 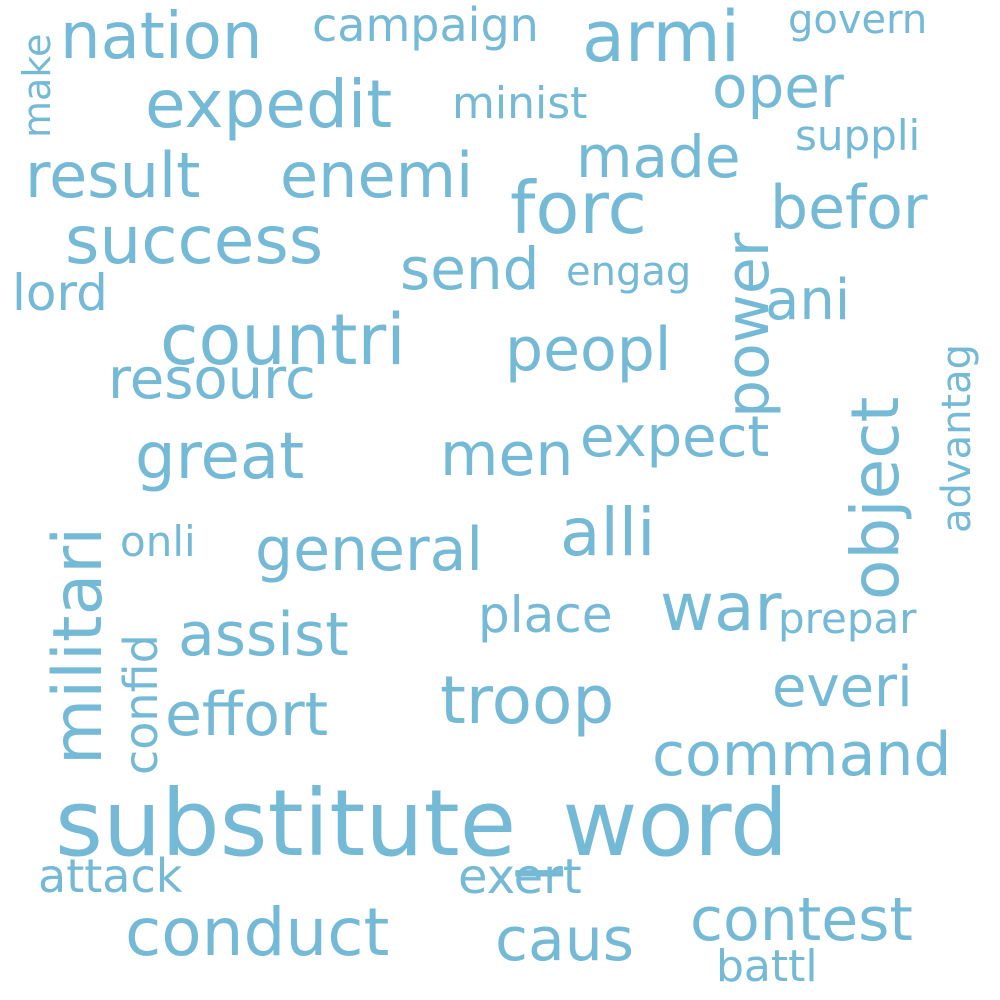 What do you see at coordinates (470, 269) in the screenshot?
I see `word-send: send` at bounding box center [470, 269].